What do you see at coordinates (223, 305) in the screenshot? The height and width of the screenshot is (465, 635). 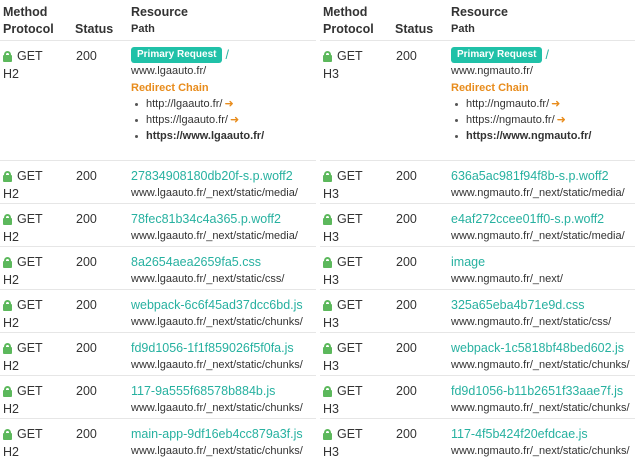 I see `resource-name-link: webpack-6c6f45ad37dcc6bd.js` at bounding box center [223, 305].